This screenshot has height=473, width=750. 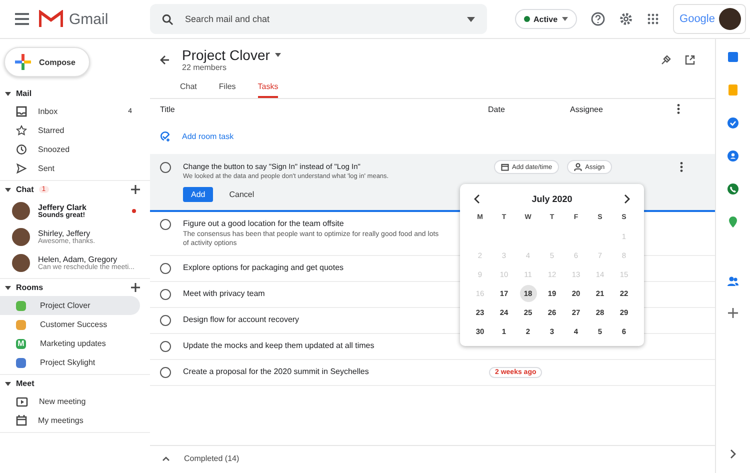 What do you see at coordinates (75, 401) in the screenshot?
I see `nav-item: New meeting` at bounding box center [75, 401].